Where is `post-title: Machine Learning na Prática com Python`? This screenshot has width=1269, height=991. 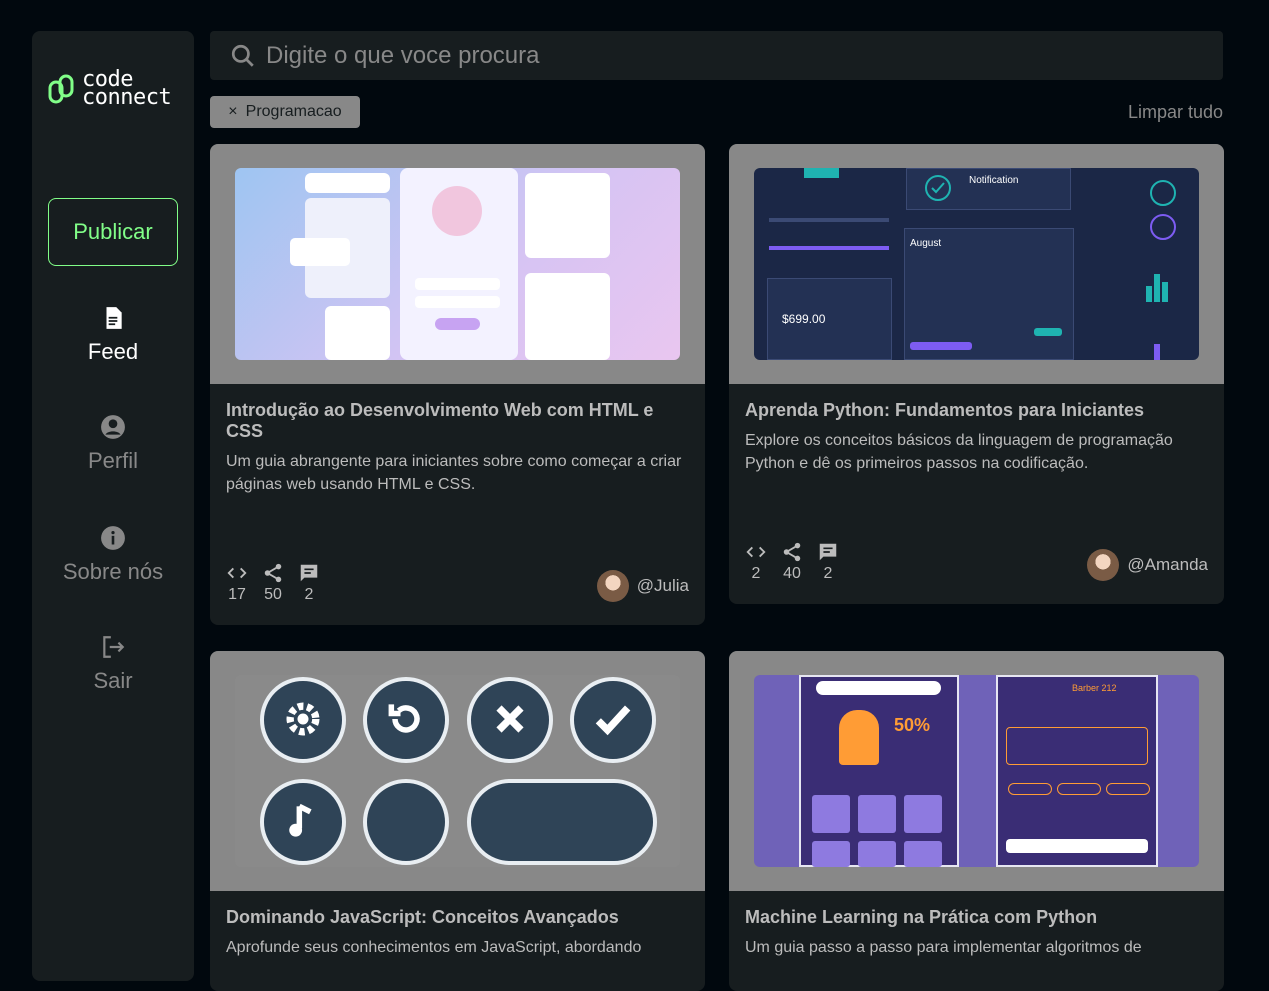
post-title: Machine Learning na Prática com Python is located at coordinates (976, 917).